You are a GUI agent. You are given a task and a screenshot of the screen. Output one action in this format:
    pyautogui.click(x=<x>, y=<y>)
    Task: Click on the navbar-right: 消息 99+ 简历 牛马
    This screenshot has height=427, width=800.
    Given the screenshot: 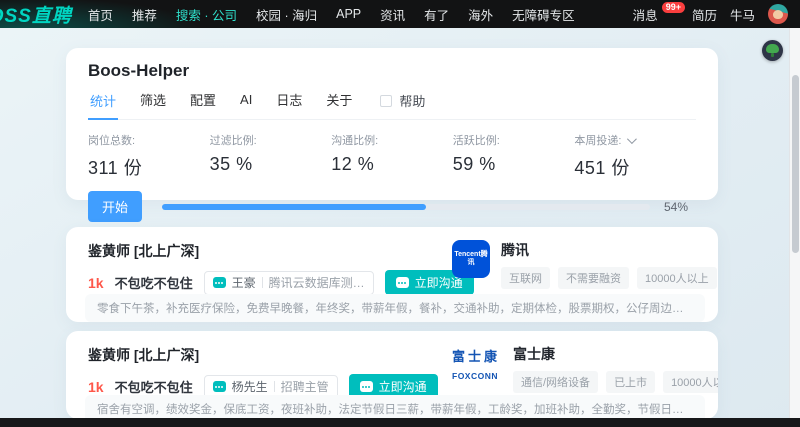 What is the action you would take?
    pyautogui.click(x=716, y=12)
    